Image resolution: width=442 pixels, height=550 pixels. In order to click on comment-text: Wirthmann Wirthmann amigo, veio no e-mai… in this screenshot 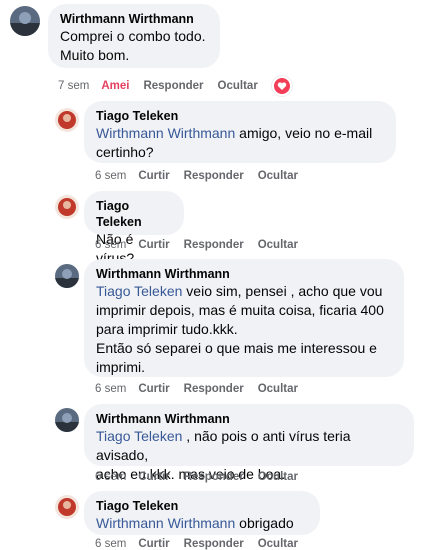, I will do `click(234, 133)`.